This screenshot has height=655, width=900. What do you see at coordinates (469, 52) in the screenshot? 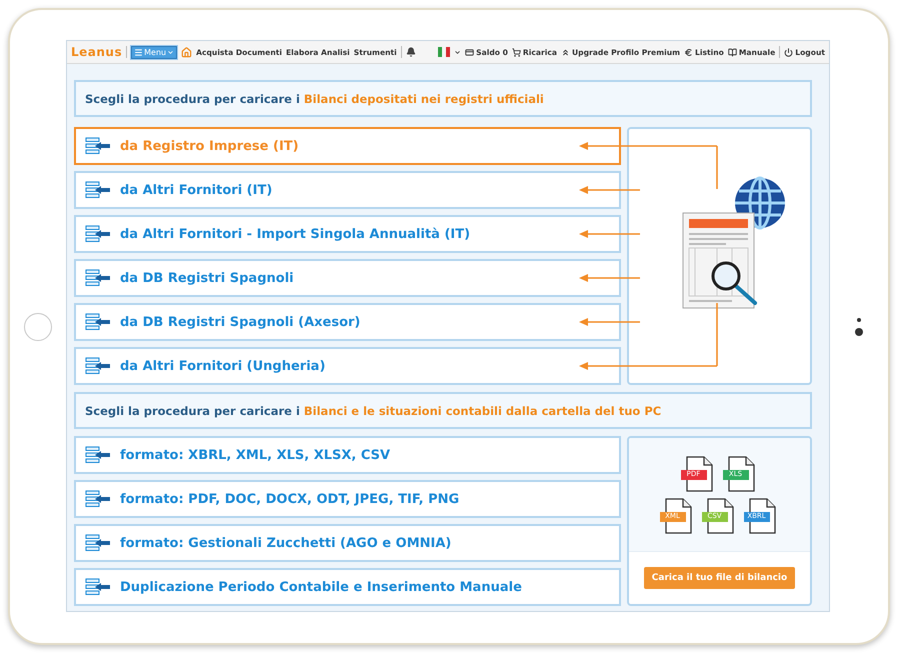
I see `card-icon` at bounding box center [469, 52].